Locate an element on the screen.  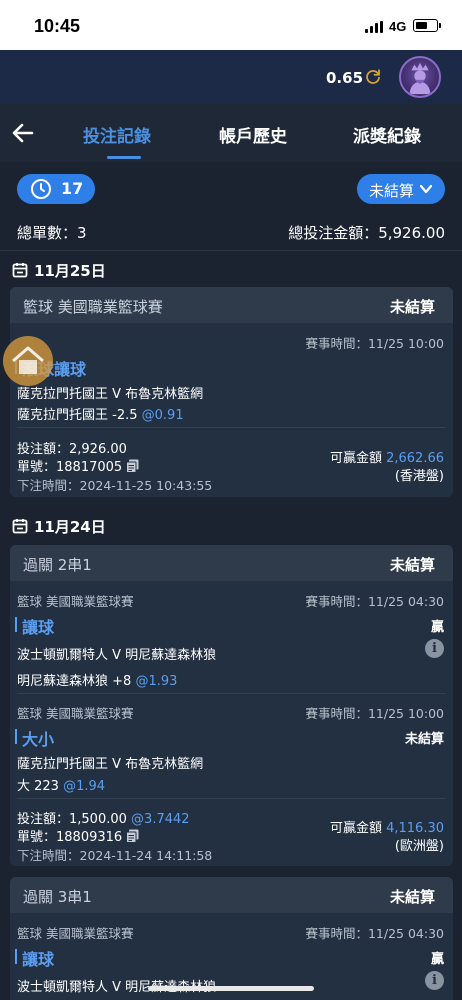
selection-odds: @0.91 is located at coordinates (162, 415).